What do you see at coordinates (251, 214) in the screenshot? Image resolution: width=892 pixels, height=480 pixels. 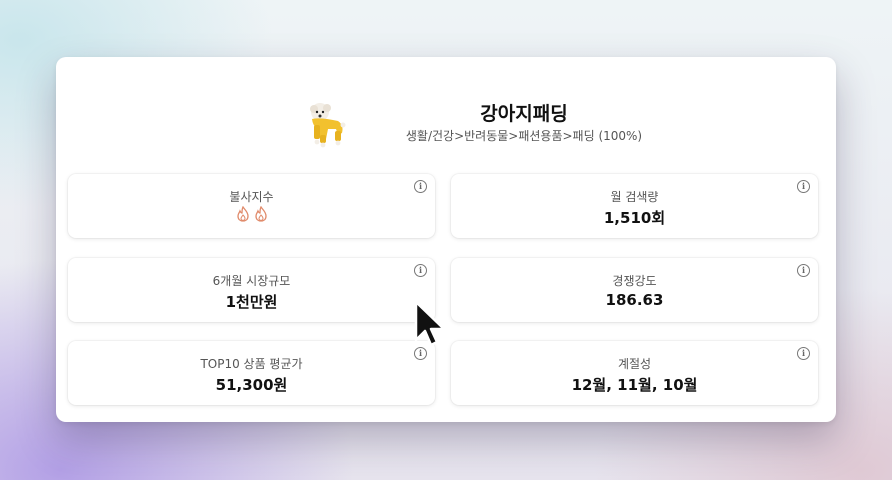 I see `fire-rating` at bounding box center [251, 214].